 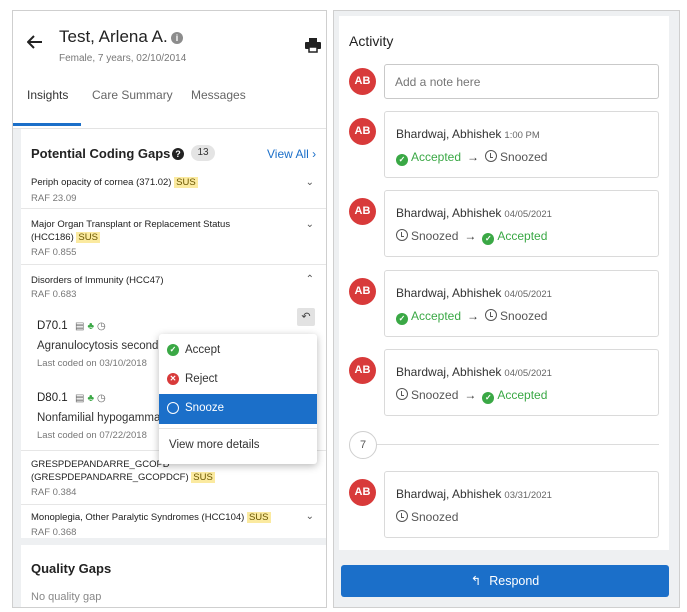 I want to click on entry-author: Bhardwaj, Abhishek 1:00 PM, so click(x=468, y=134).